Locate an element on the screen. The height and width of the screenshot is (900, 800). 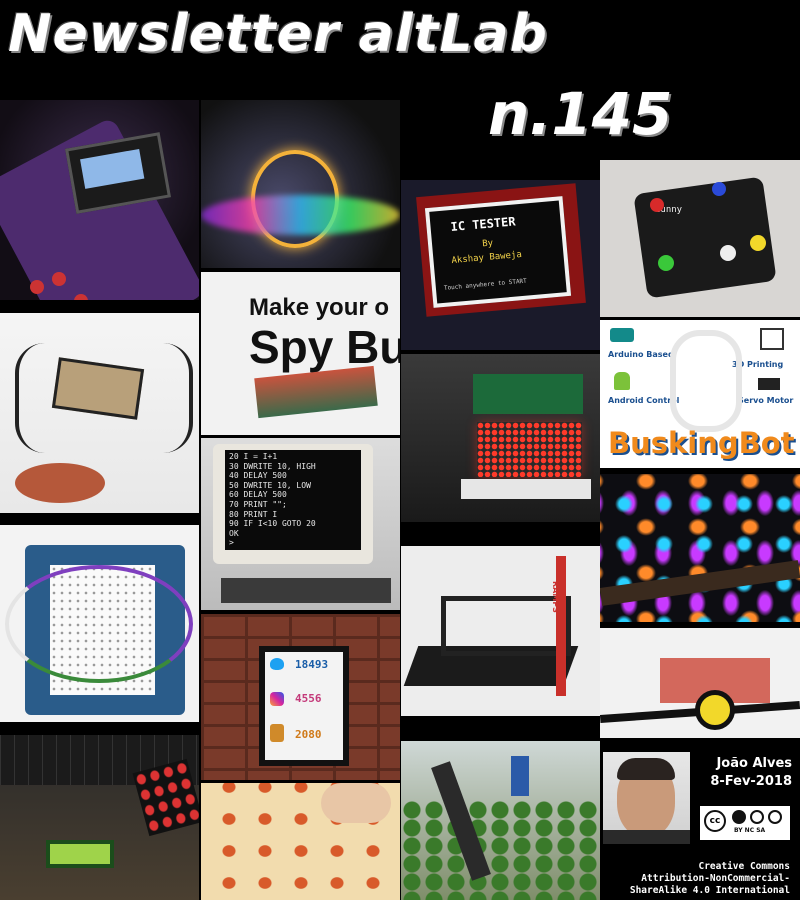
knob-red is located at coordinates (657, 205).